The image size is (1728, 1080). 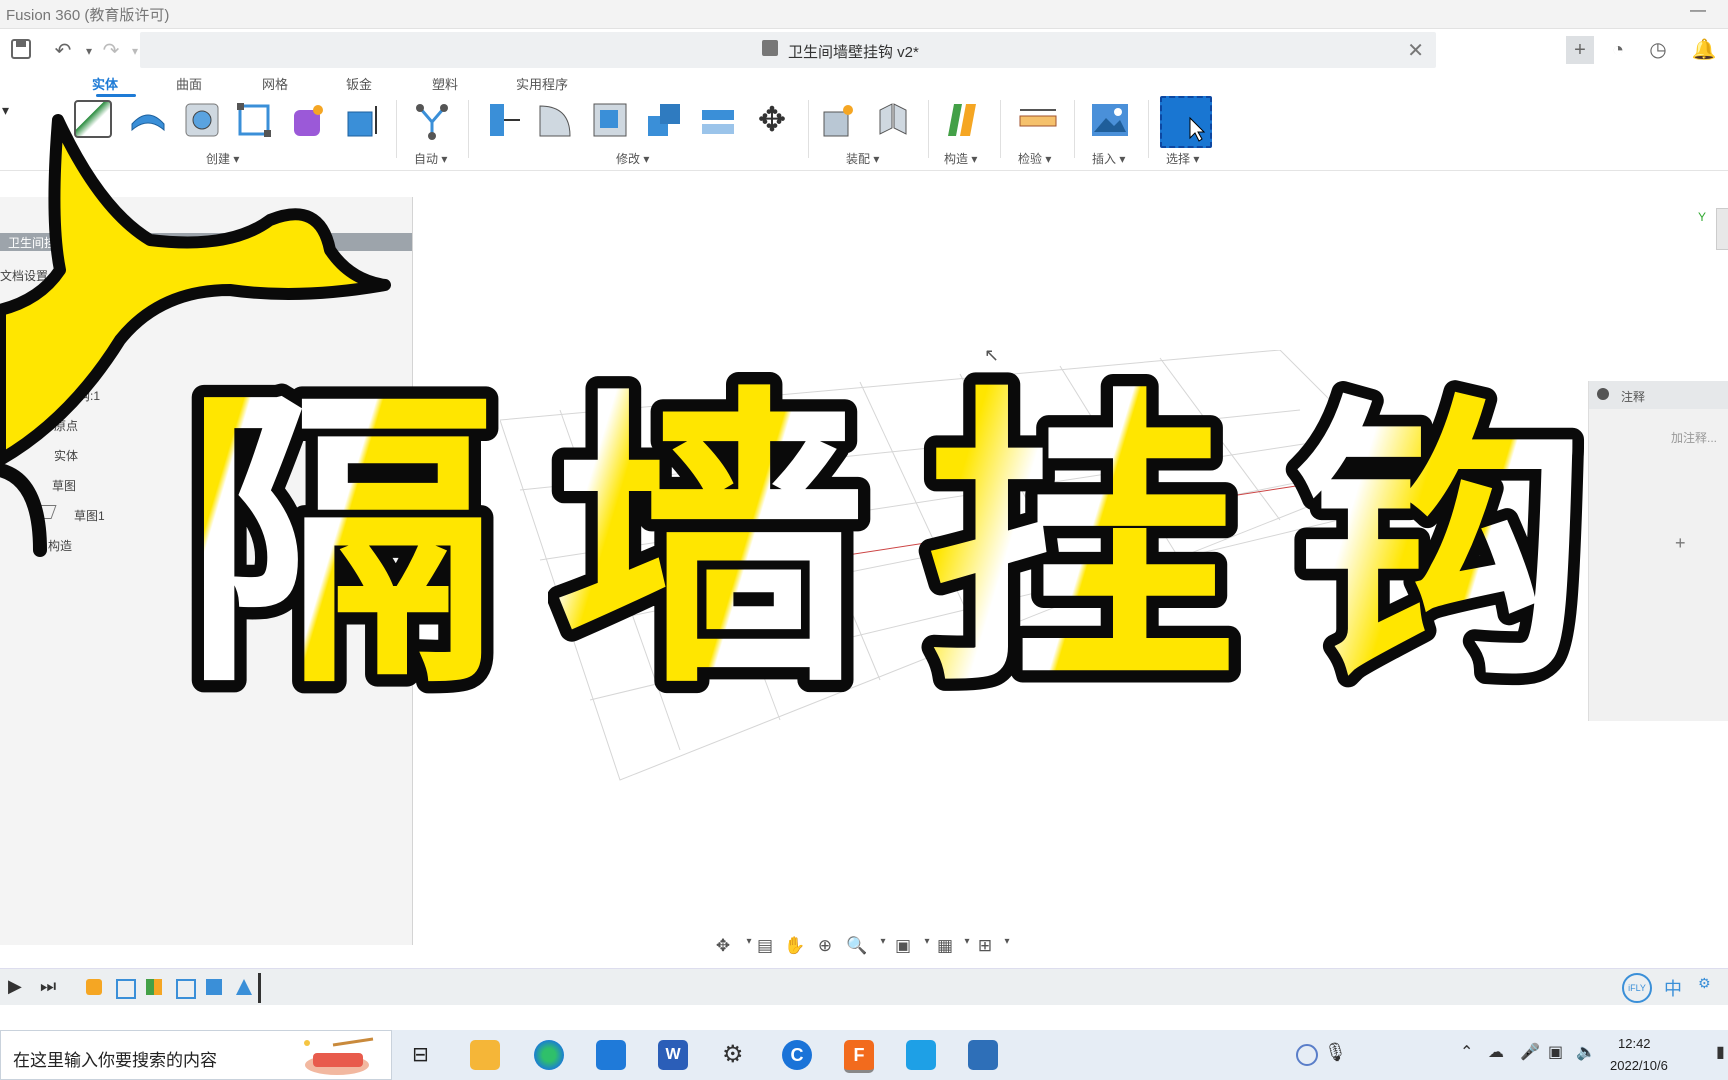 I want to click on timeline-feature-icon, so click(x=244, y=987).